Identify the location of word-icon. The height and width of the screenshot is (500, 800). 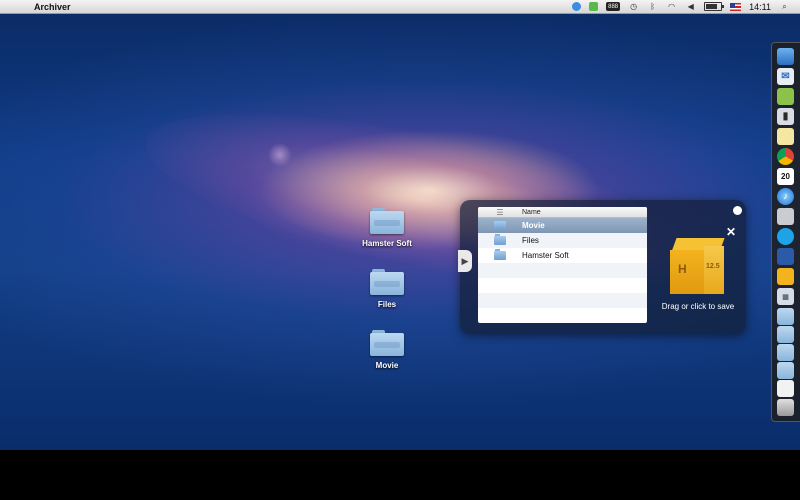
(785, 256).